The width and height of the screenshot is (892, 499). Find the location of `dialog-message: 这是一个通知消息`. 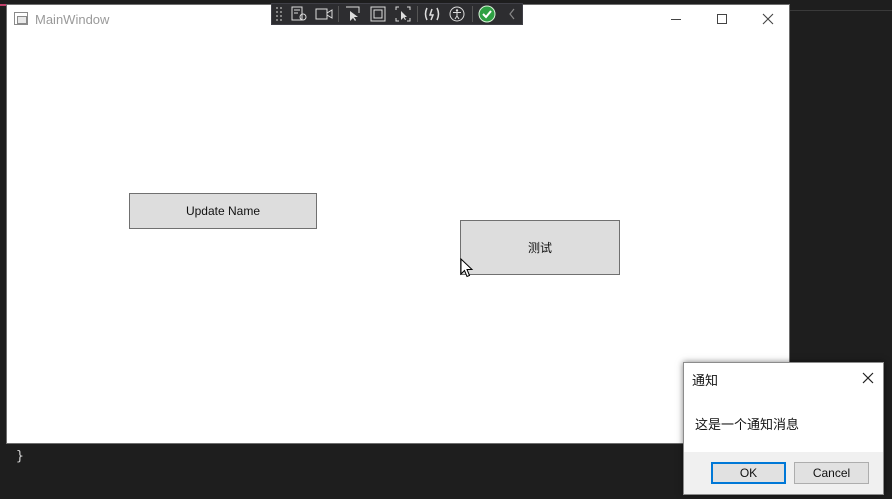

dialog-message: 这是一个通知消息 is located at coordinates (747, 425).